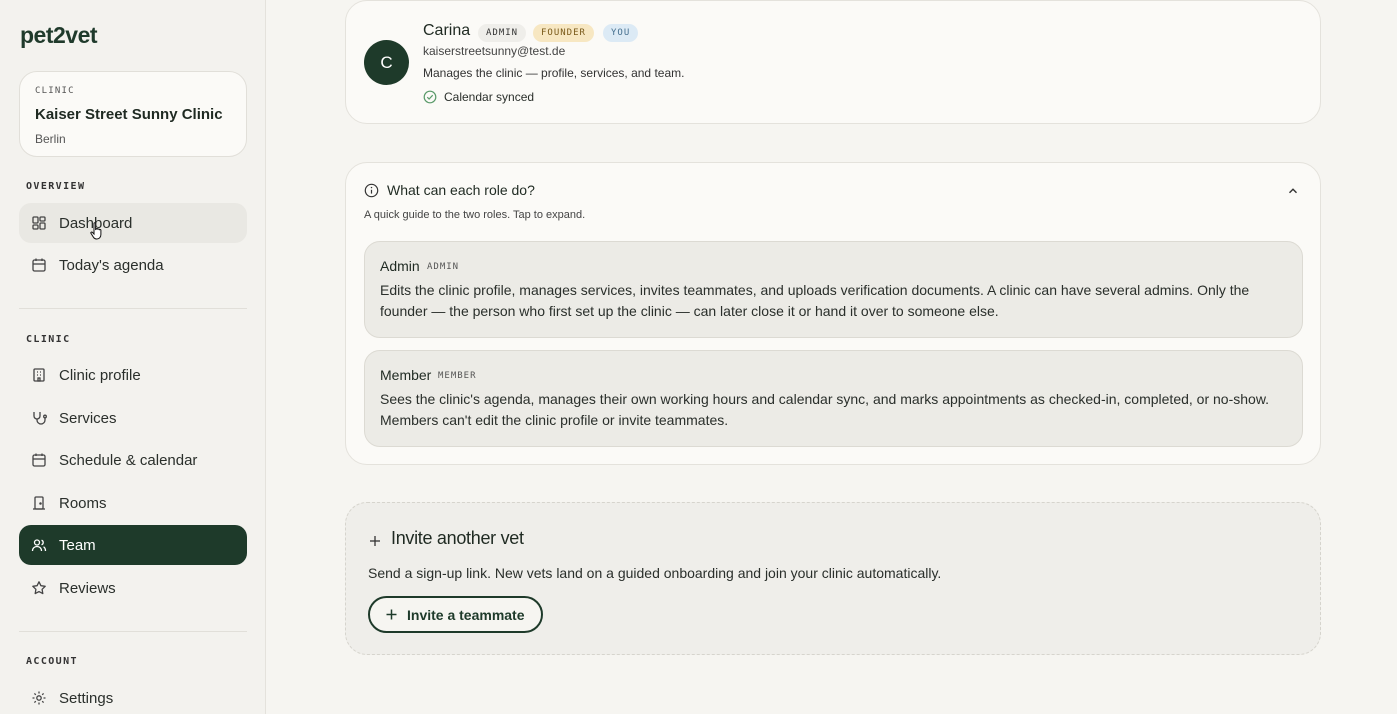  Describe the element at coordinates (97, 231) in the screenshot. I see `pointer-cursor-icon` at that location.